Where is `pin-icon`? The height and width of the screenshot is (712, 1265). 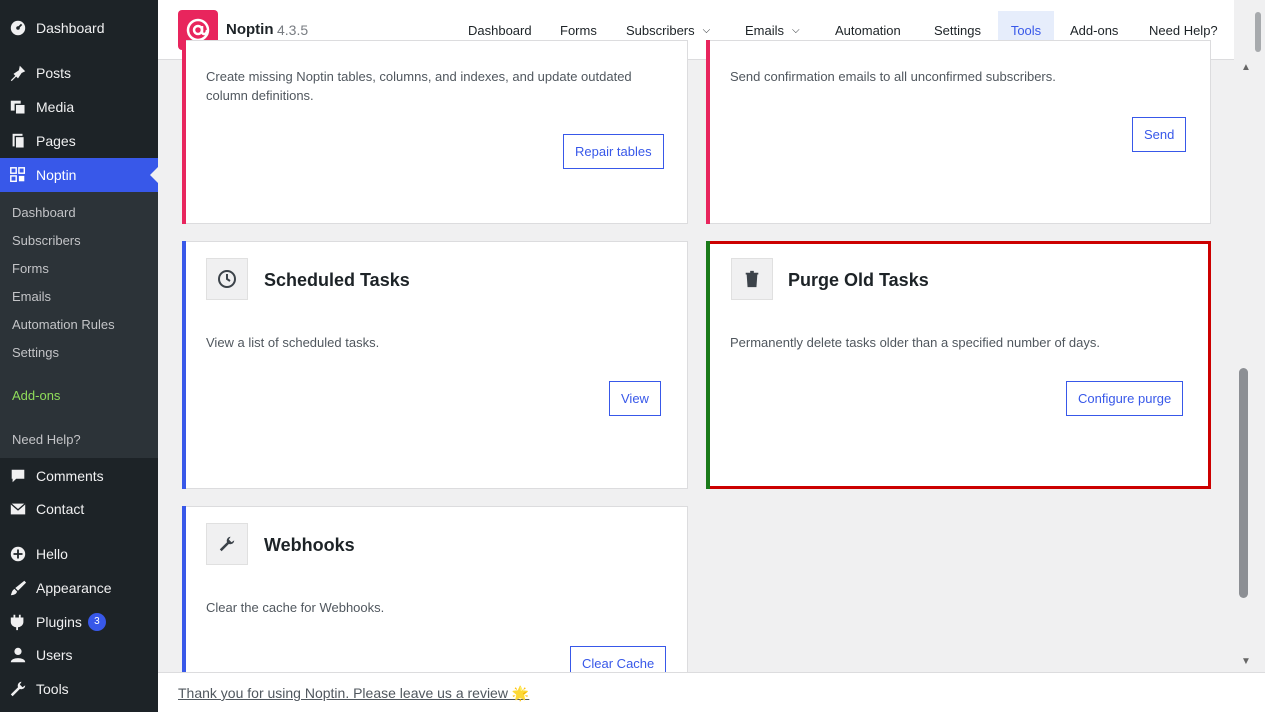 pin-icon is located at coordinates (18, 73).